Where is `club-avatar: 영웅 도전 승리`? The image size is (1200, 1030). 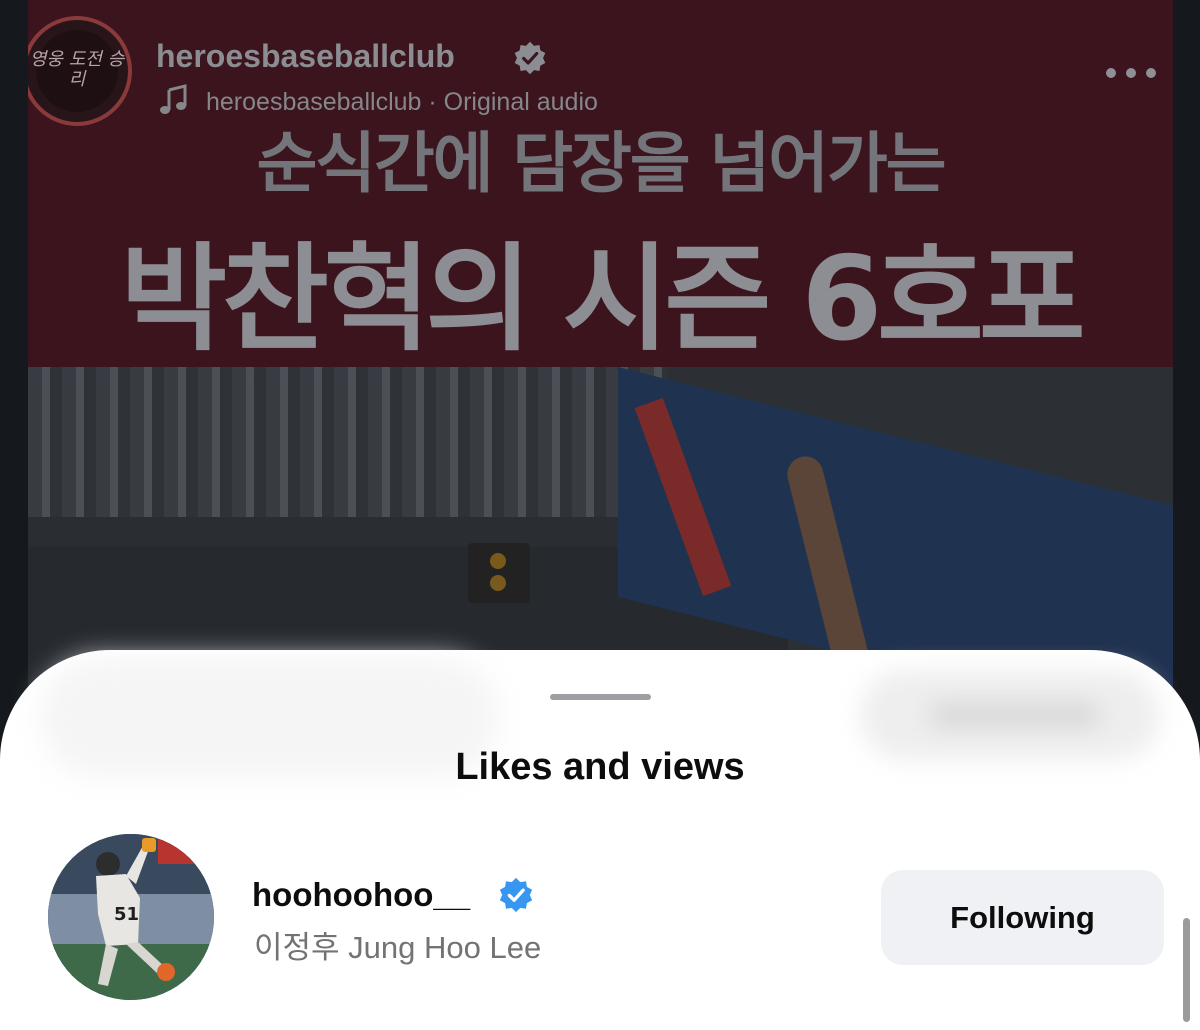
club-avatar: 영웅 도전 승리 is located at coordinates (80, 71).